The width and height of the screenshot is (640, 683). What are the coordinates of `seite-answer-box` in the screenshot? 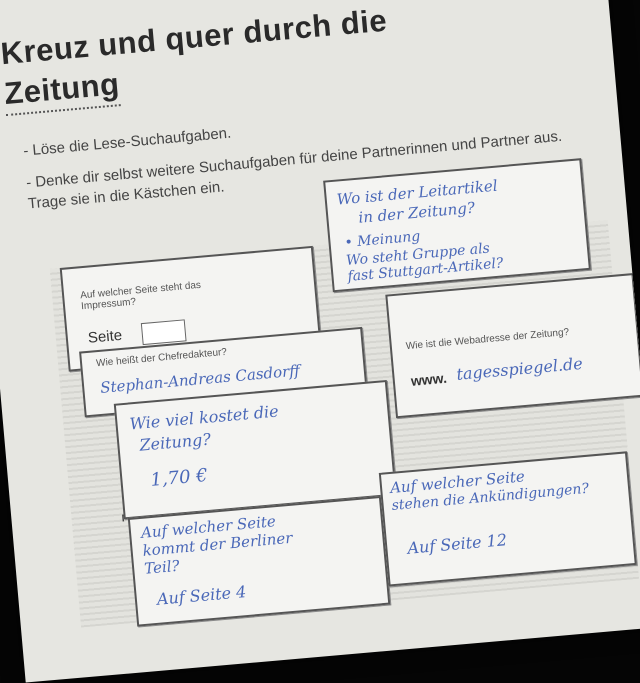 It's located at (163, 332).